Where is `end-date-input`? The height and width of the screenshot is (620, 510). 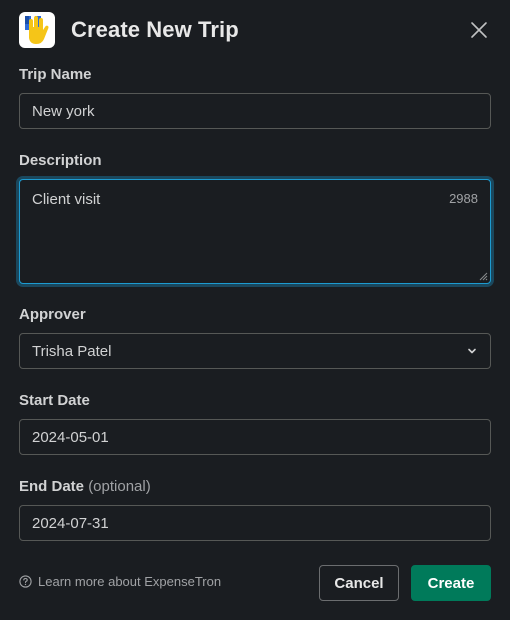
end-date-input is located at coordinates (255, 523).